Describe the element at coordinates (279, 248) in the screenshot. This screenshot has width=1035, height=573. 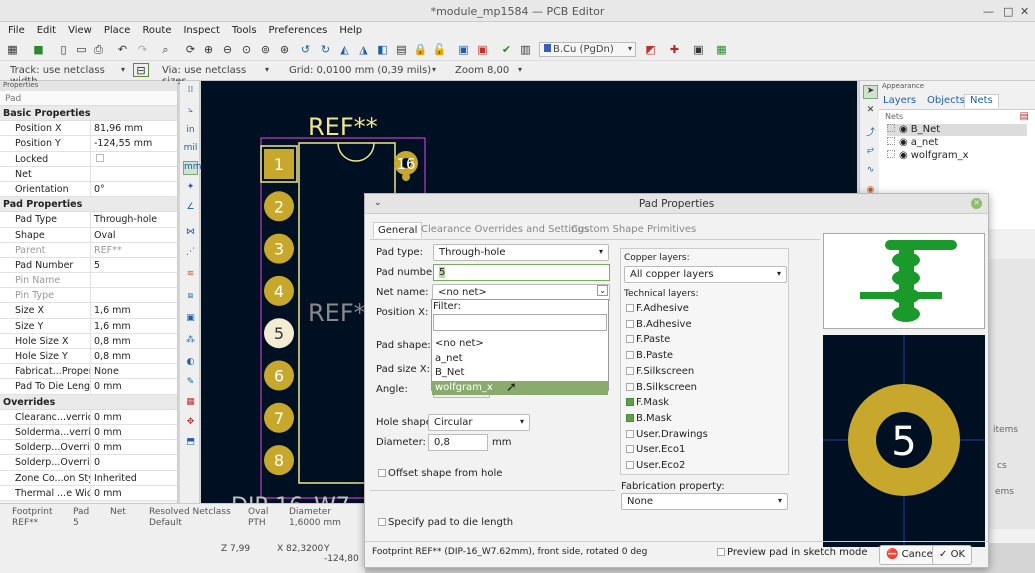
I see `pad-3: 3` at that location.